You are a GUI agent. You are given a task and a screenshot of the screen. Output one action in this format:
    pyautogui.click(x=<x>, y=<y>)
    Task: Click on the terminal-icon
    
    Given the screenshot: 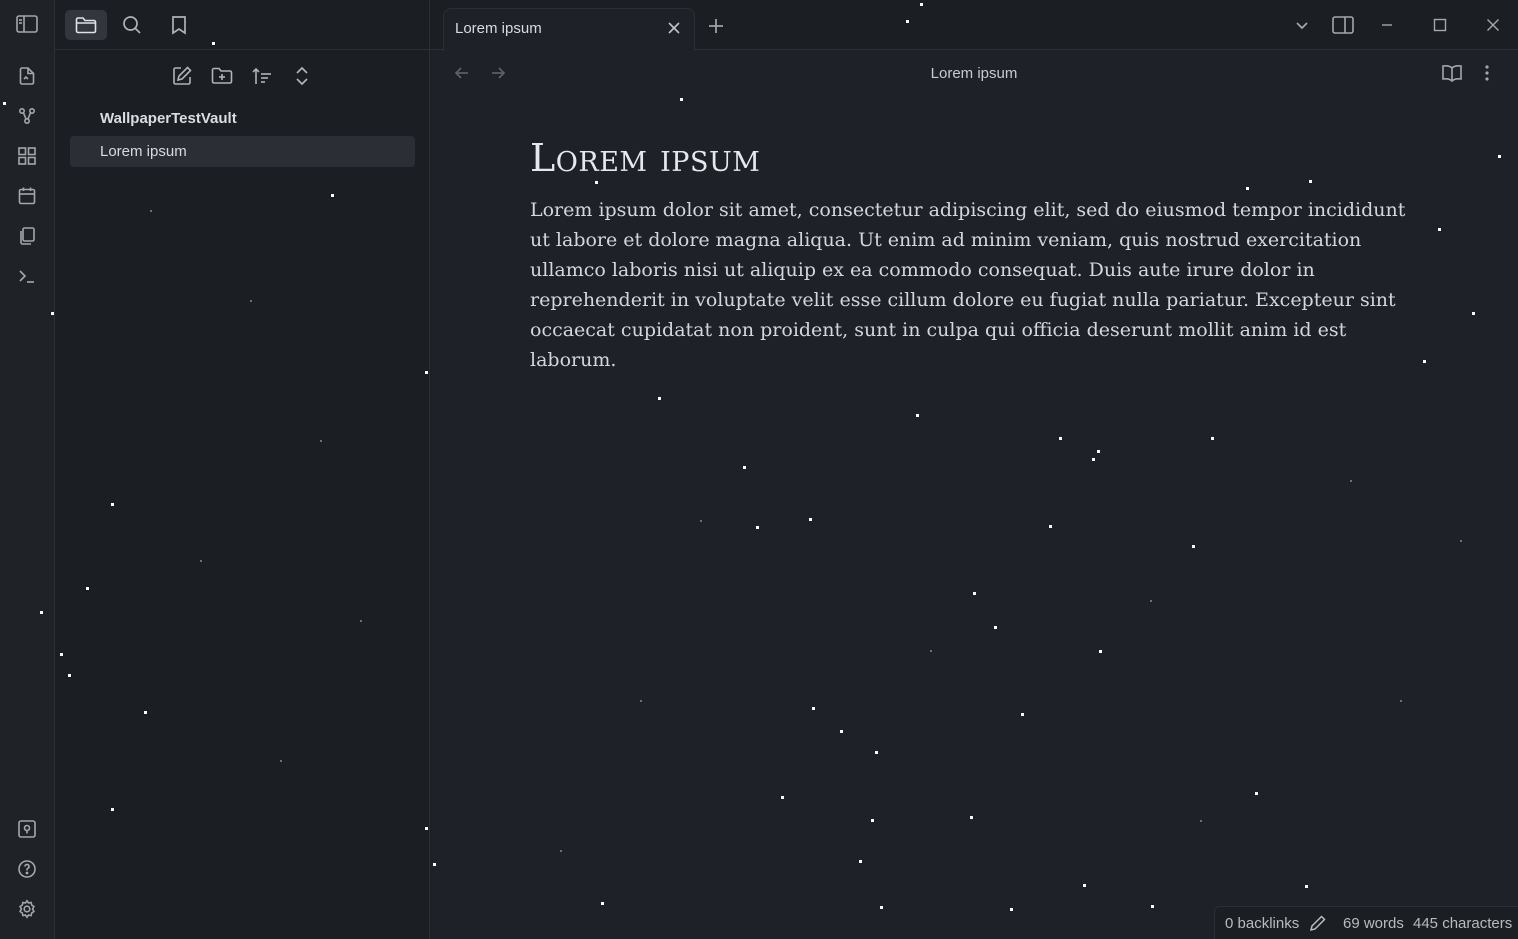 What is the action you would take?
    pyautogui.click(x=27, y=276)
    